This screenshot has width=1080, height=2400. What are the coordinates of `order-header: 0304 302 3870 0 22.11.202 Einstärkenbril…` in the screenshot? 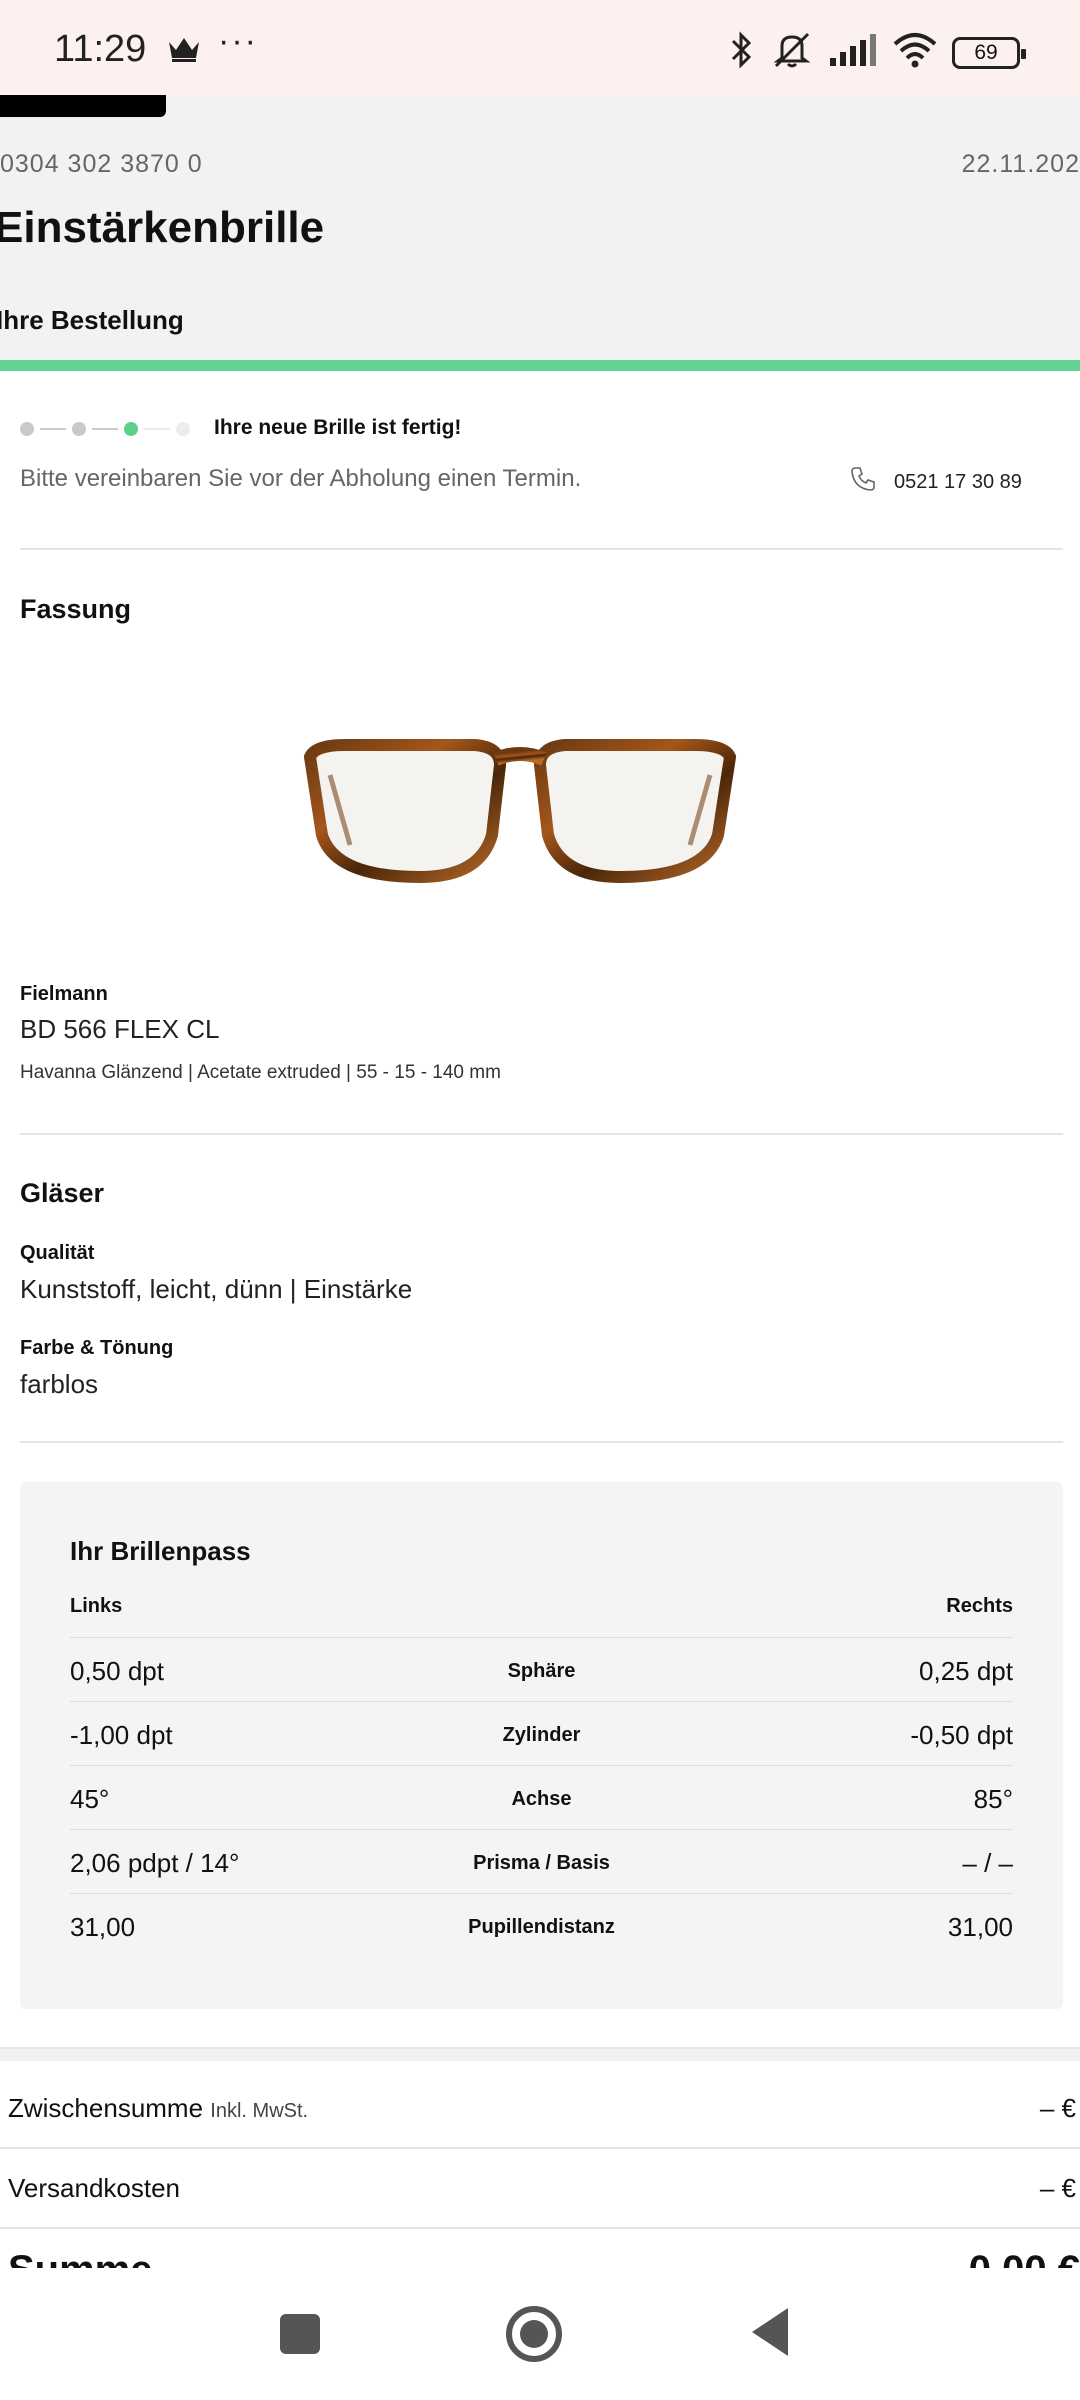 It's located at (540, 227).